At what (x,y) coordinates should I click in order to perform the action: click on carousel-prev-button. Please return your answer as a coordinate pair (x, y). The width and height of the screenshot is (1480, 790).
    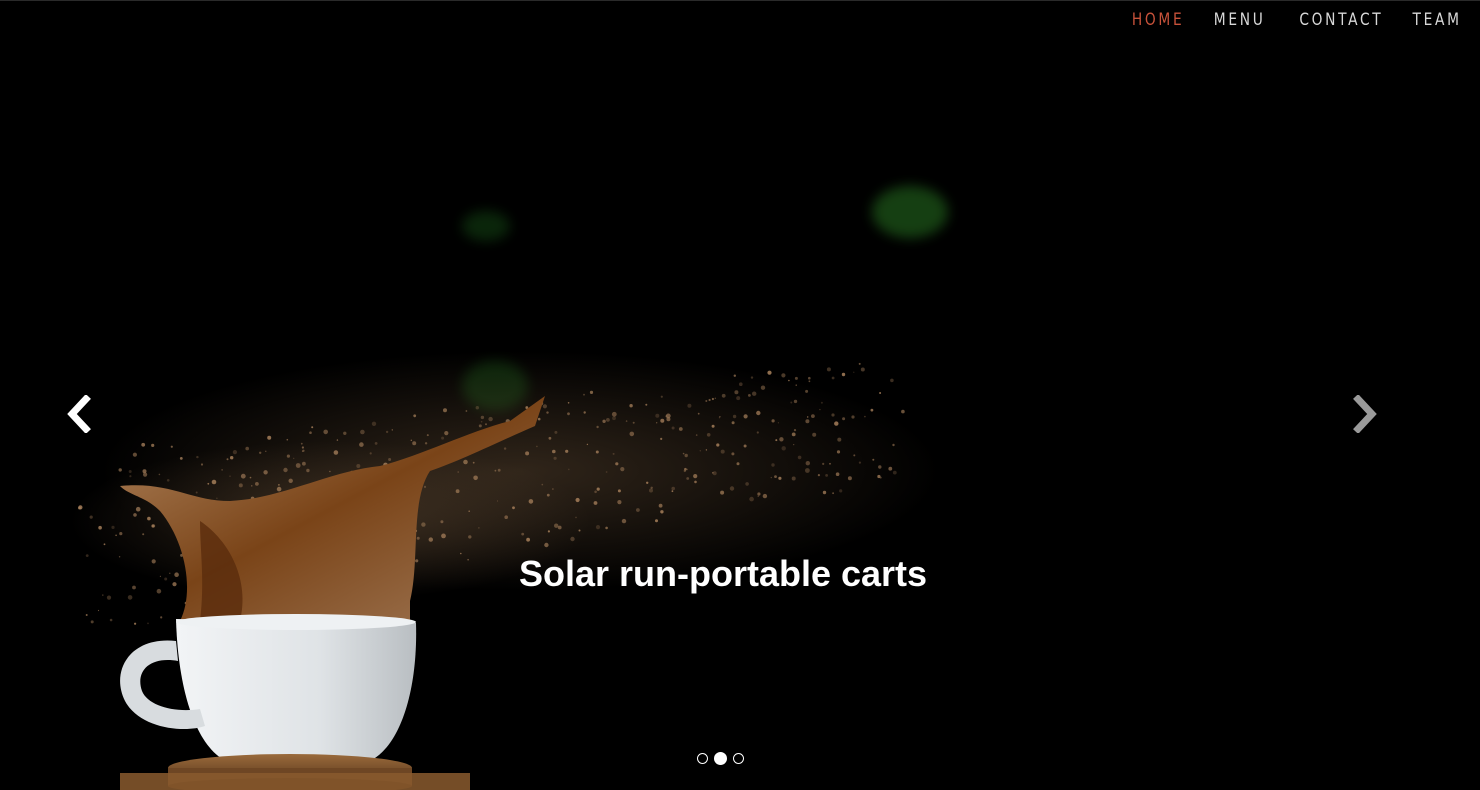
    Looking at the image, I should click on (81, 414).